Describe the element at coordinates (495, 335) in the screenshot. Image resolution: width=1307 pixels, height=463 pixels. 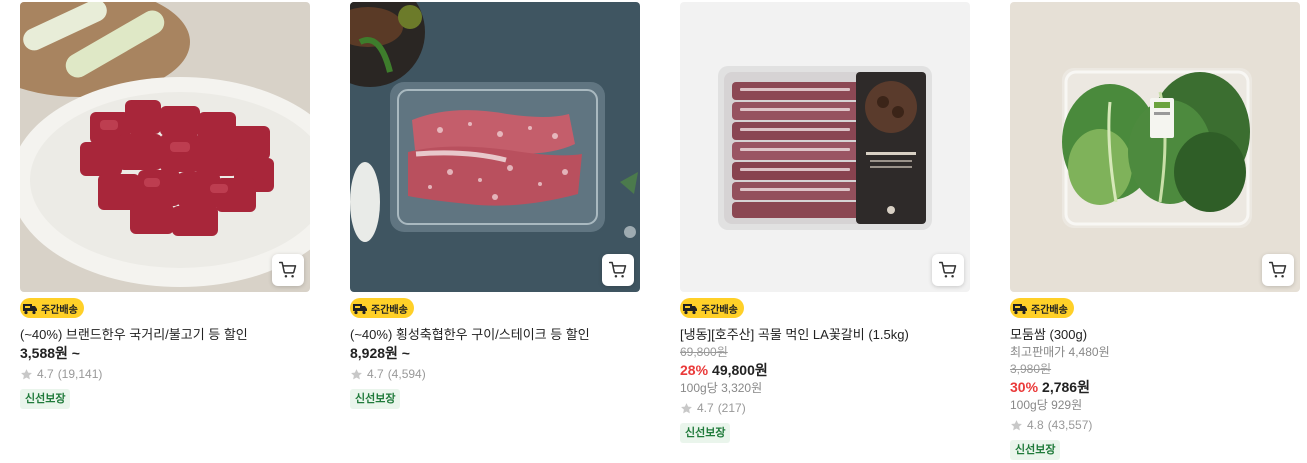
I see `product-title: (~40%) 횡성축협한우 구이/스테이크 등 할인` at that location.